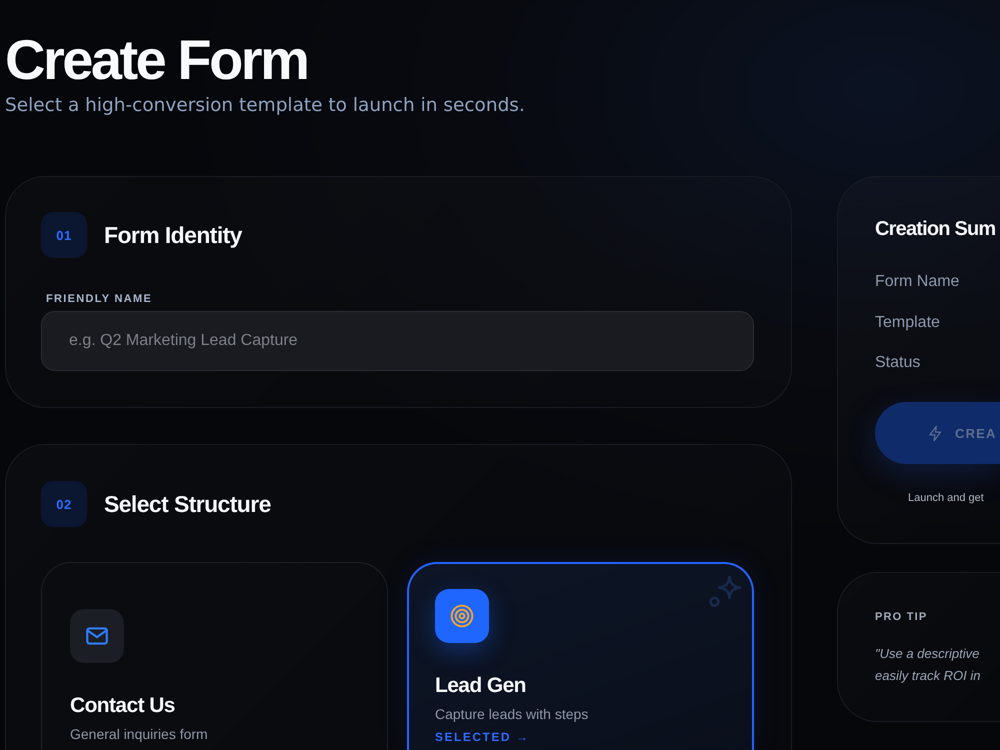 This screenshot has width=1000, height=750. I want to click on tip-label: PRO TIP, so click(901, 617).